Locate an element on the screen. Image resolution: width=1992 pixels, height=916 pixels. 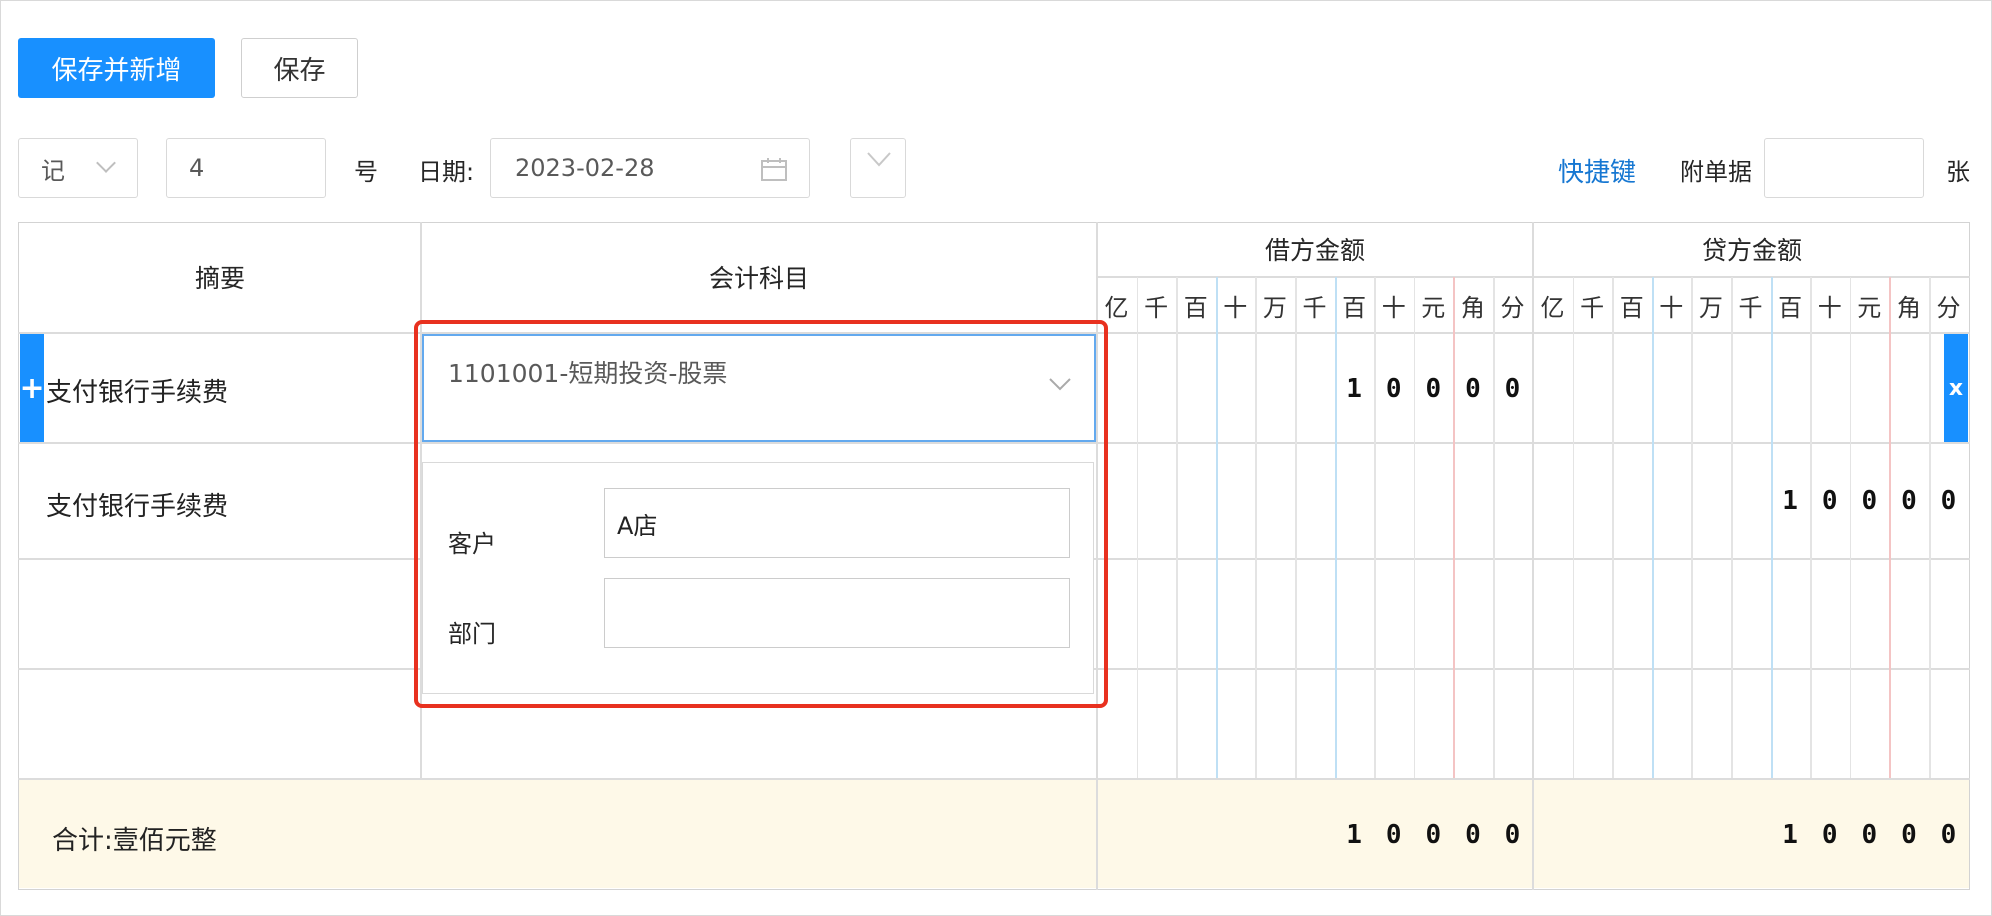
shortcut-keys-link: 快捷键 is located at coordinates (1597, 170).